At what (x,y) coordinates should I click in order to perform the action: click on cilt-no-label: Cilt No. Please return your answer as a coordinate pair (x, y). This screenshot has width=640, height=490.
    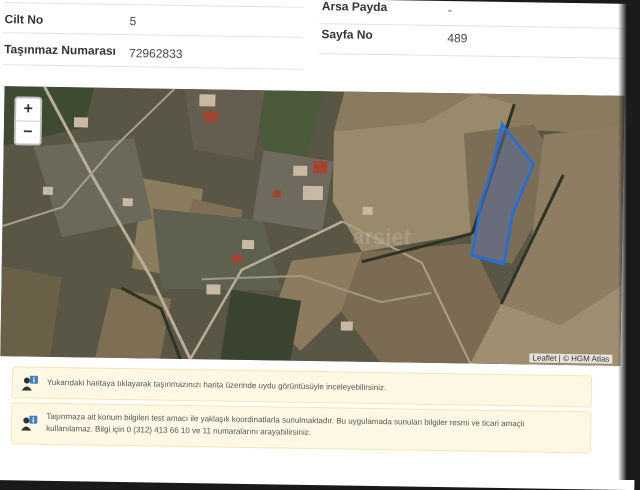
    Looking at the image, I should click on (24, 19).